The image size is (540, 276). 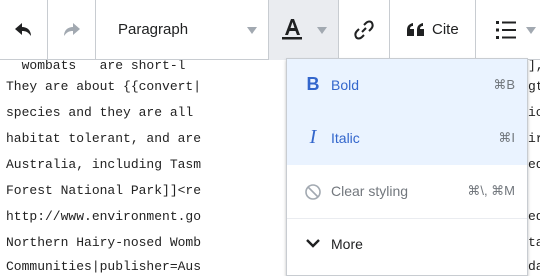 I want to click on bullet-list-icon, so click(x=506, y=30).